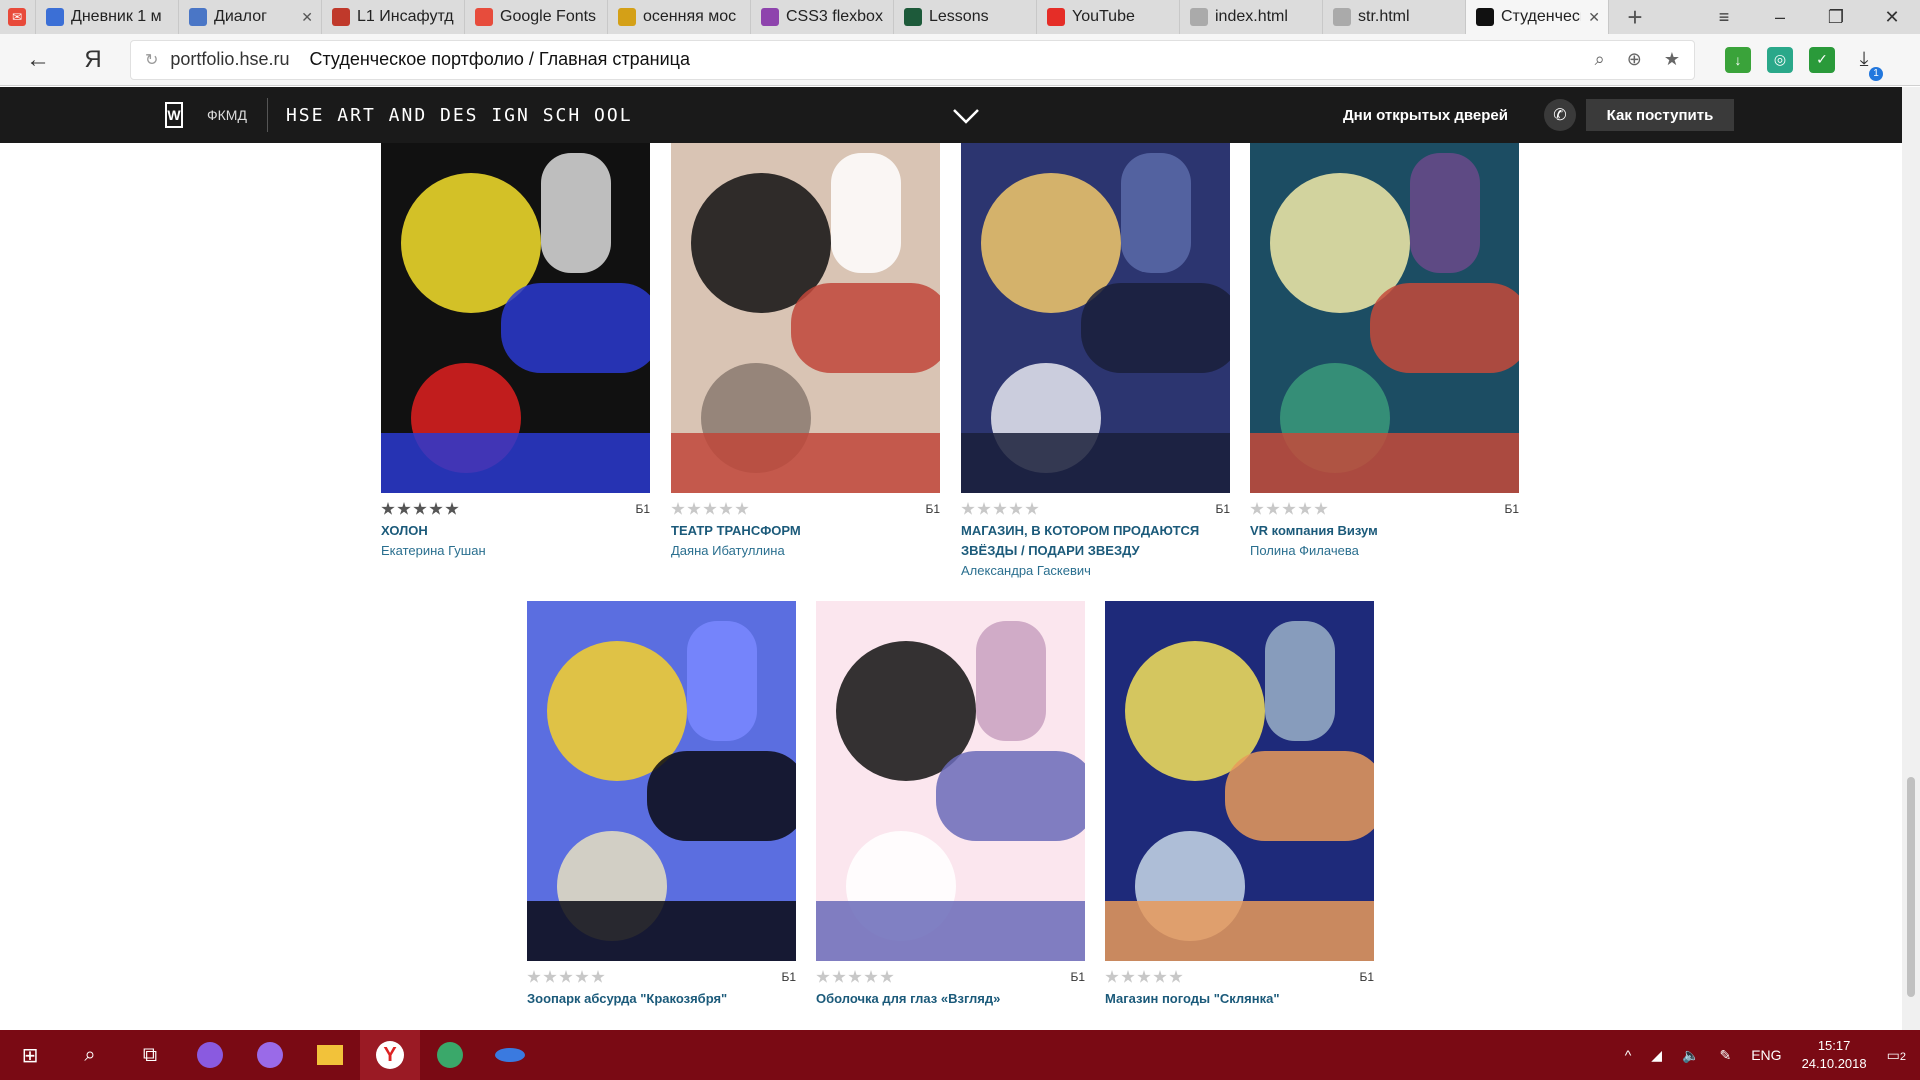  What do you see at coordinates (1660, 115) in the screenshot?
I see `apply-button: Как поступить` at bounding box center [1660, 115].